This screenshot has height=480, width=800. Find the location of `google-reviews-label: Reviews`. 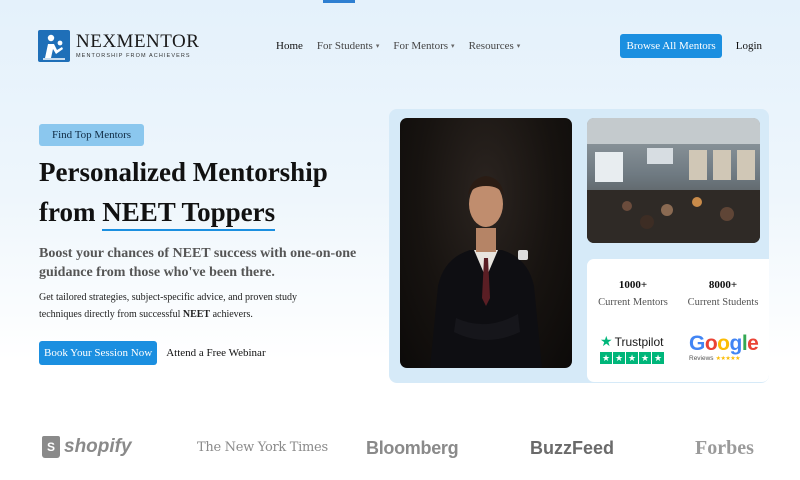

google-reviews-label: Reviews is located at coordinates (701, 358).